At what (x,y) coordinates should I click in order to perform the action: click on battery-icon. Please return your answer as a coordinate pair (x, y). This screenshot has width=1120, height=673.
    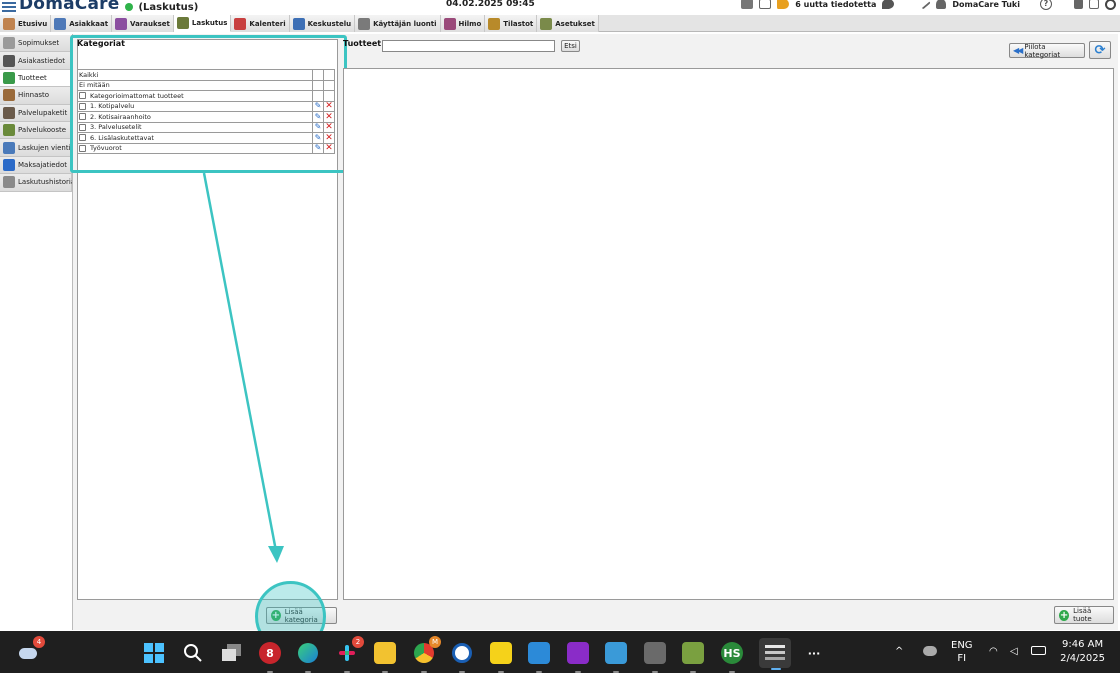
    Looking at the image, I should click on (1038, 650).